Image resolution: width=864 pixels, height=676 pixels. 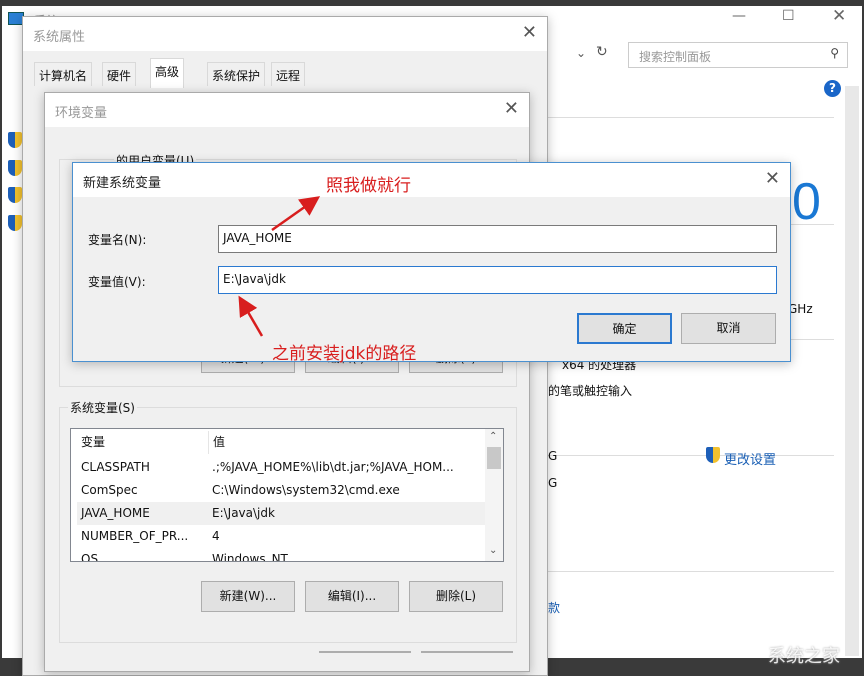 What do you see at coordinates (279, 266) in the screenshot?
I see `annotation-arrows` at bounding box center [279, 266].